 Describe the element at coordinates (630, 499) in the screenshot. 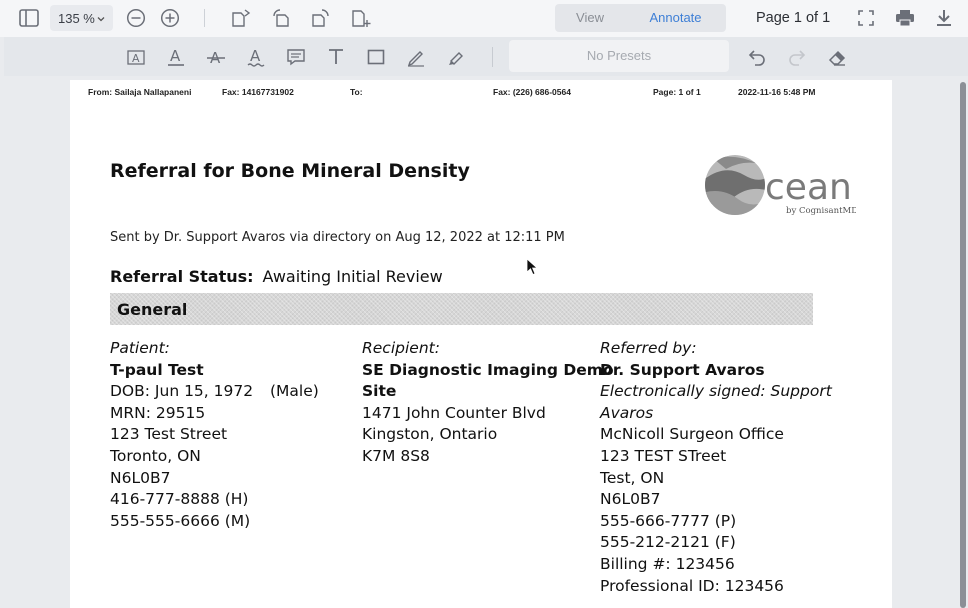

I see `referrer-postal: N6L0B7` at that location.